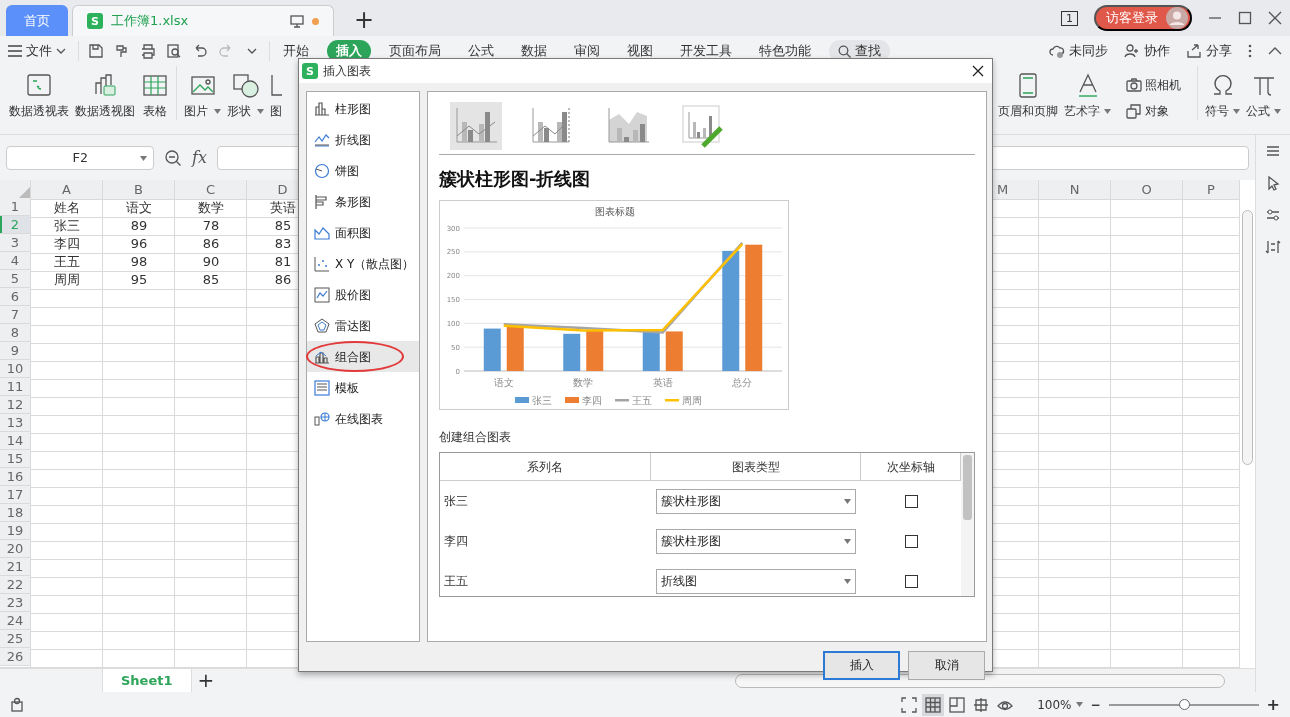 The image size is (1290, 717). Describe the element at coordinates (363, 108) in the screenshot. I see `chart-category: 柱形图` at that location.